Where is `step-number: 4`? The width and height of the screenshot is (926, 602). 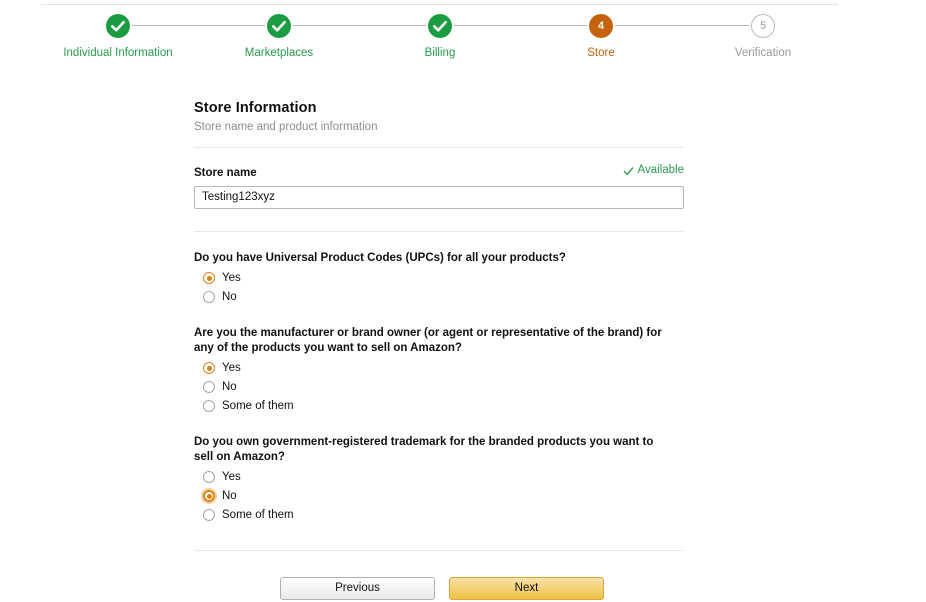
step-number: 4 is located at coordinates (601, 26).